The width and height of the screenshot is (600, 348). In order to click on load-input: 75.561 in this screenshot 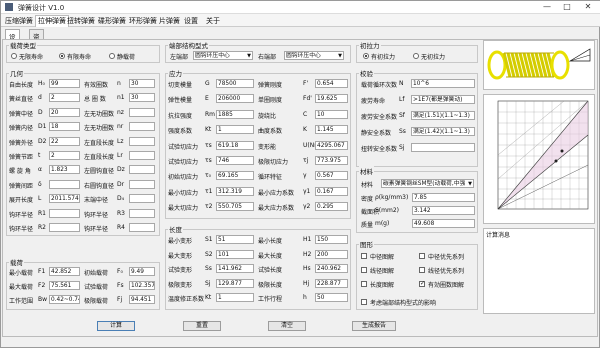, I will do `click(64, 285)`.